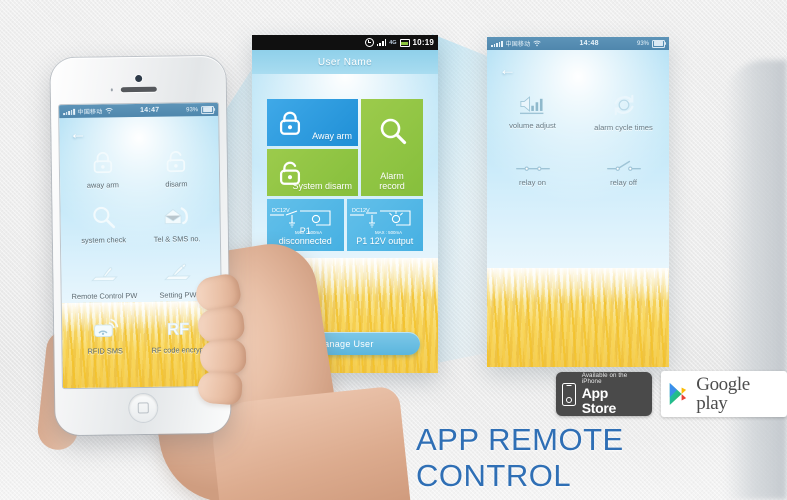 Image resolution: width=787 pixels, height=500 pixels. What do you see at coordinates (138, 78) in the screenshot?
I see `front-camera-icon` at bounding box center [138, 78].